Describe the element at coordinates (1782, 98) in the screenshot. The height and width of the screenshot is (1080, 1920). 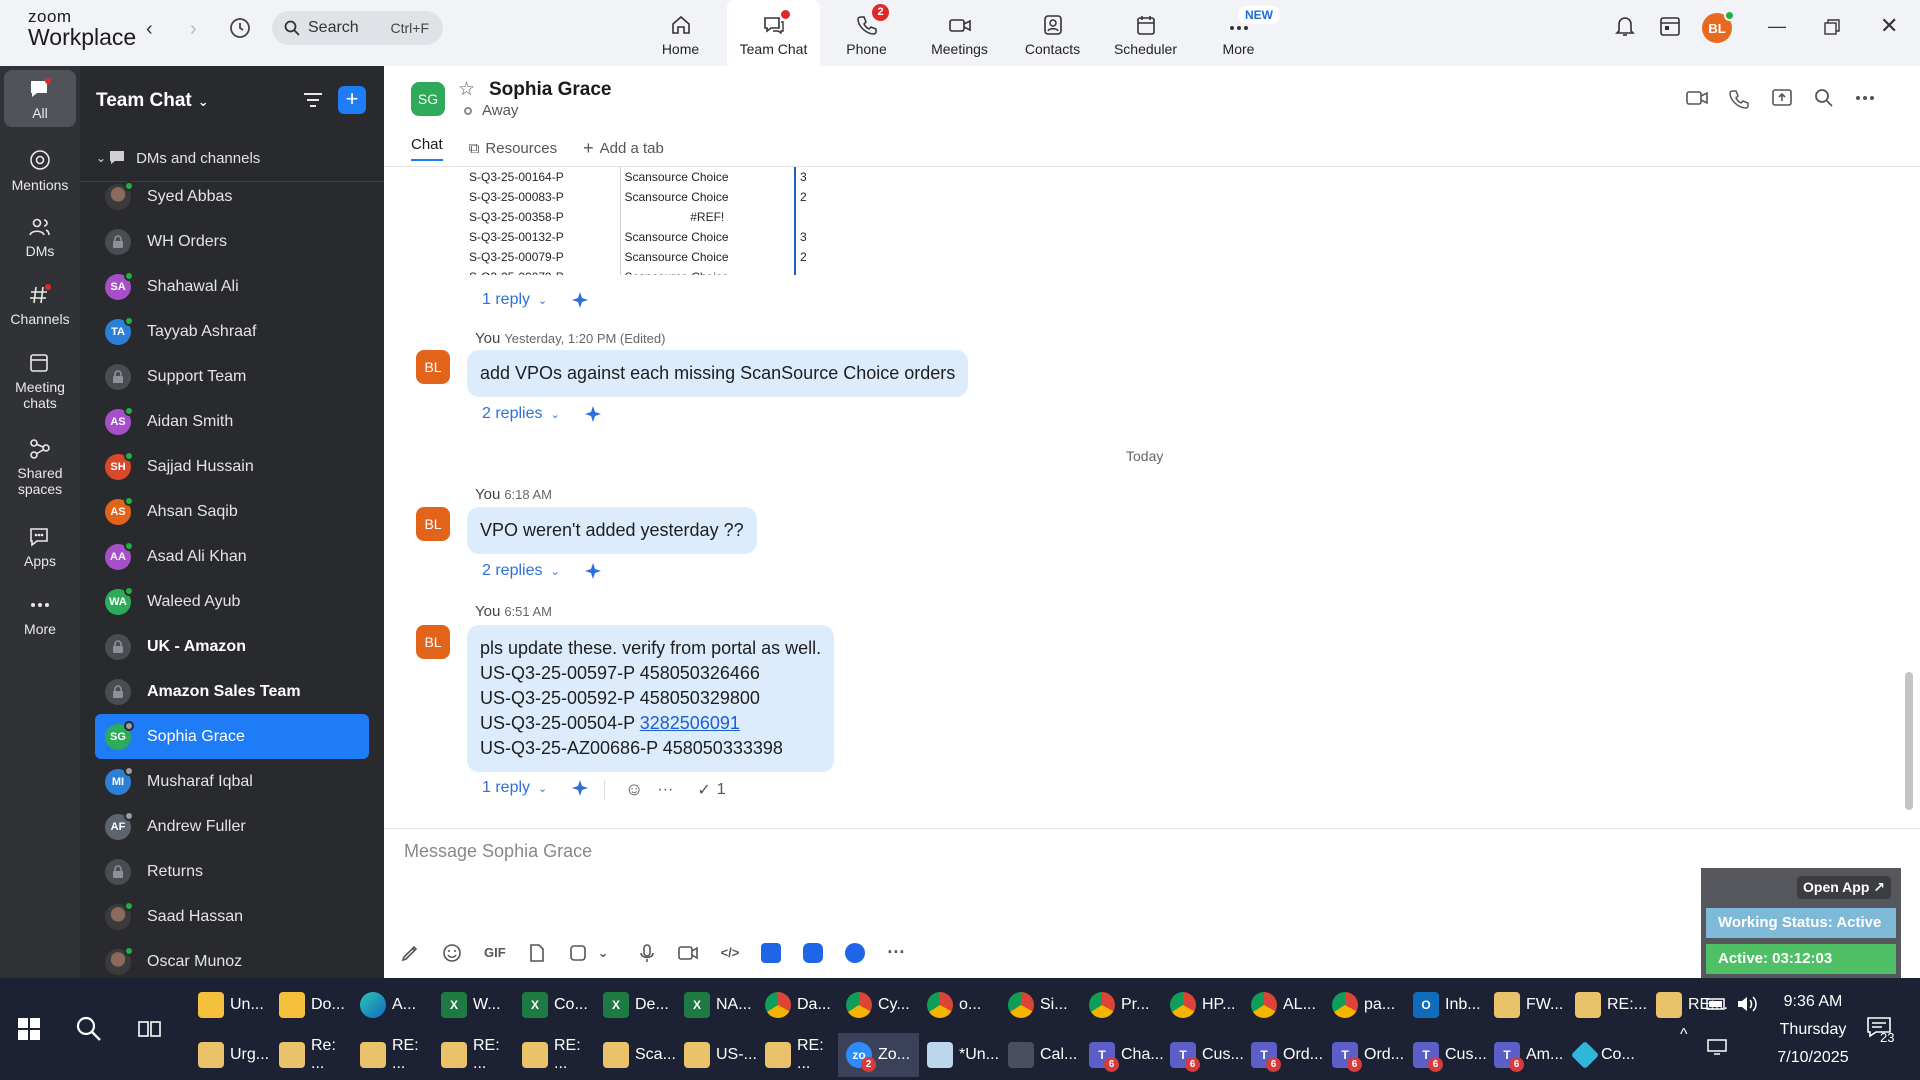
I see `share-screen-icon` at that location.